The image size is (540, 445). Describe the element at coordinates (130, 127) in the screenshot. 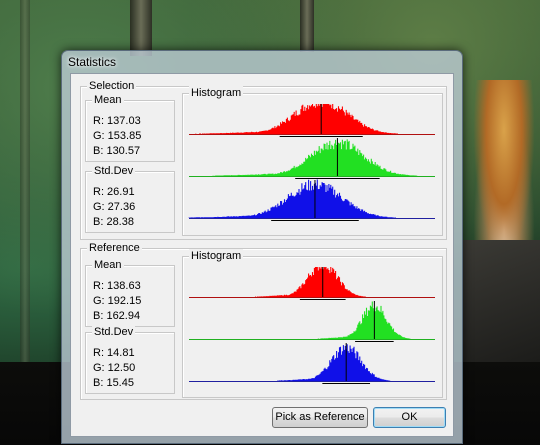

I see `selection-mean-box: Mean R: 137.03 G: 153.85 B: 130.57` at that location.